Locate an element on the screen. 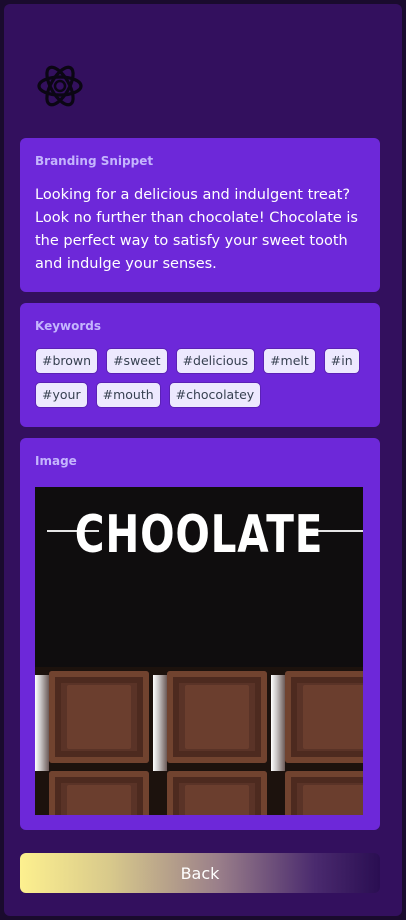 Image resolution: width=406 pixels, height=920 pixels. keyword-chip: #delicious is located at coordinates (215, 361).